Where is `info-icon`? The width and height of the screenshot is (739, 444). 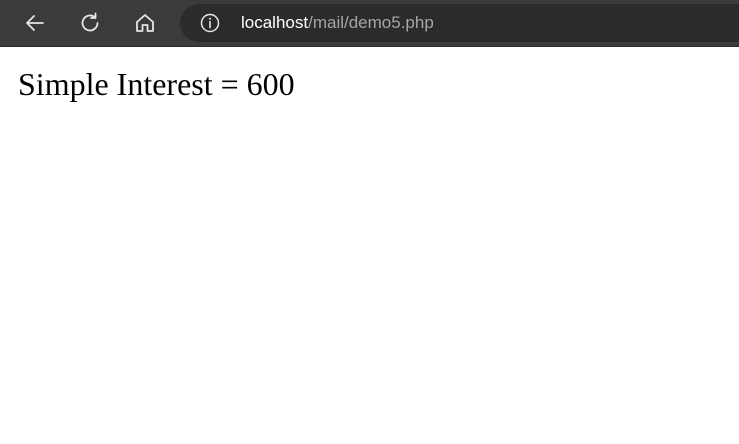
info-icon is located at coordinates (210, 23).